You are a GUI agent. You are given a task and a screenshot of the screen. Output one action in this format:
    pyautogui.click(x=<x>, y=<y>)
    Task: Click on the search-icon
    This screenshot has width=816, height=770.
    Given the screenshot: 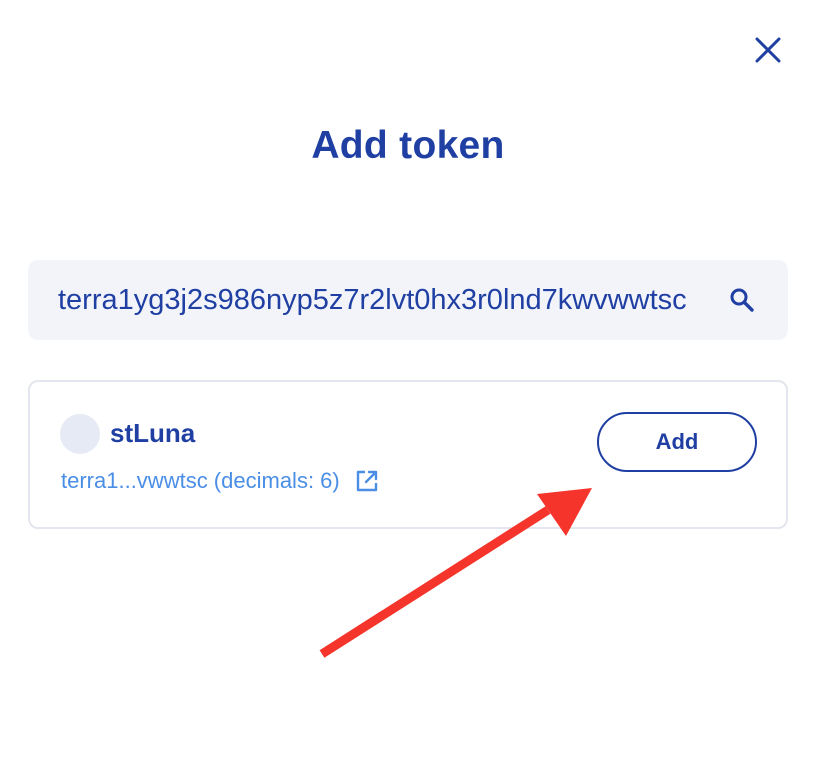 What is the action you would take?
    pyautogui.click(x=742, y=300)
    